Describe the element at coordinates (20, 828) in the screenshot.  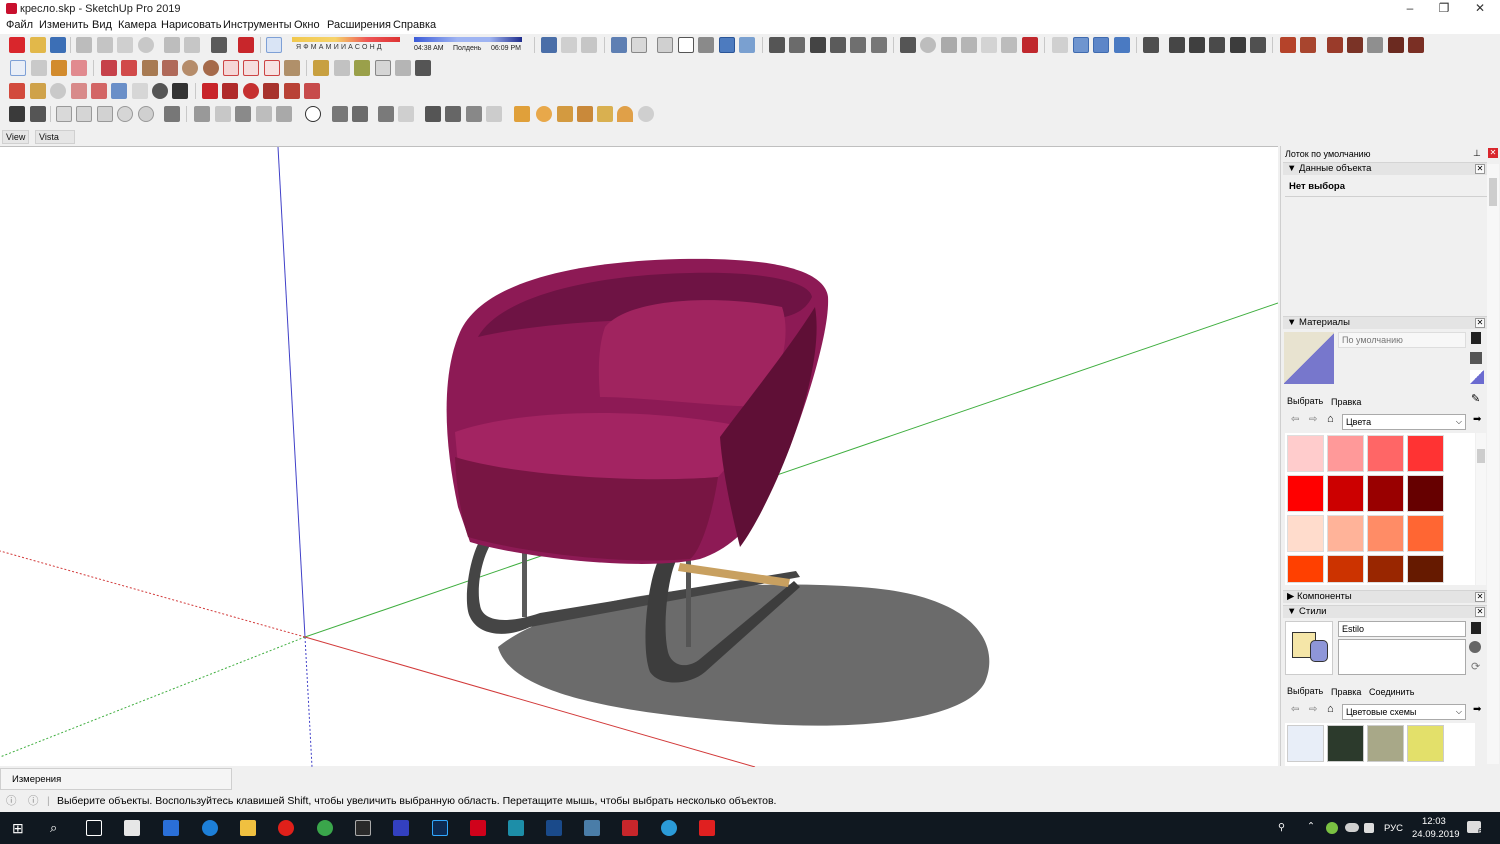
I see `windows-start-icon: ⊞` at that location.